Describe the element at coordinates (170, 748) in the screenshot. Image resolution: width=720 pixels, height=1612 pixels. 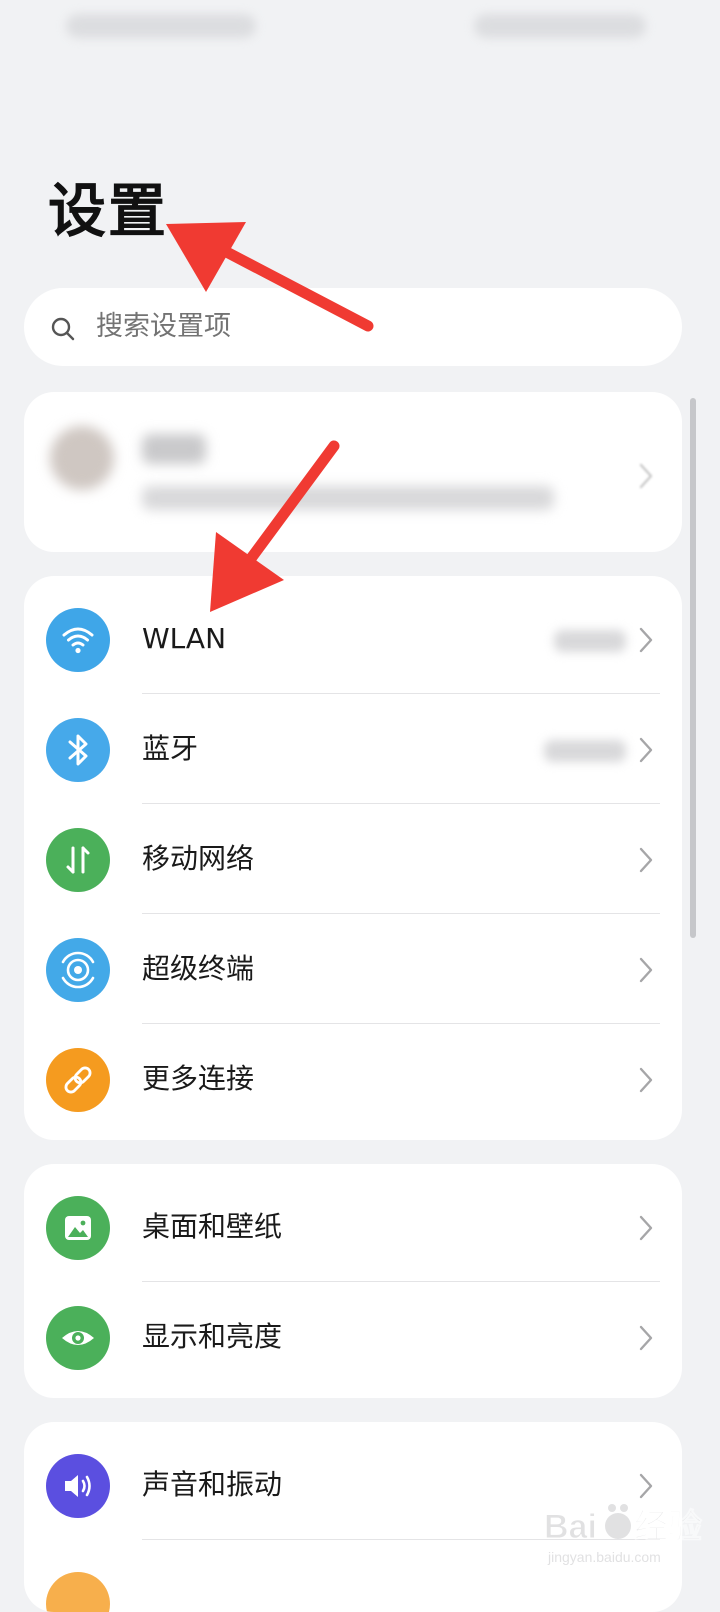
I see `settings-item-label: 蓝牙` at that location.